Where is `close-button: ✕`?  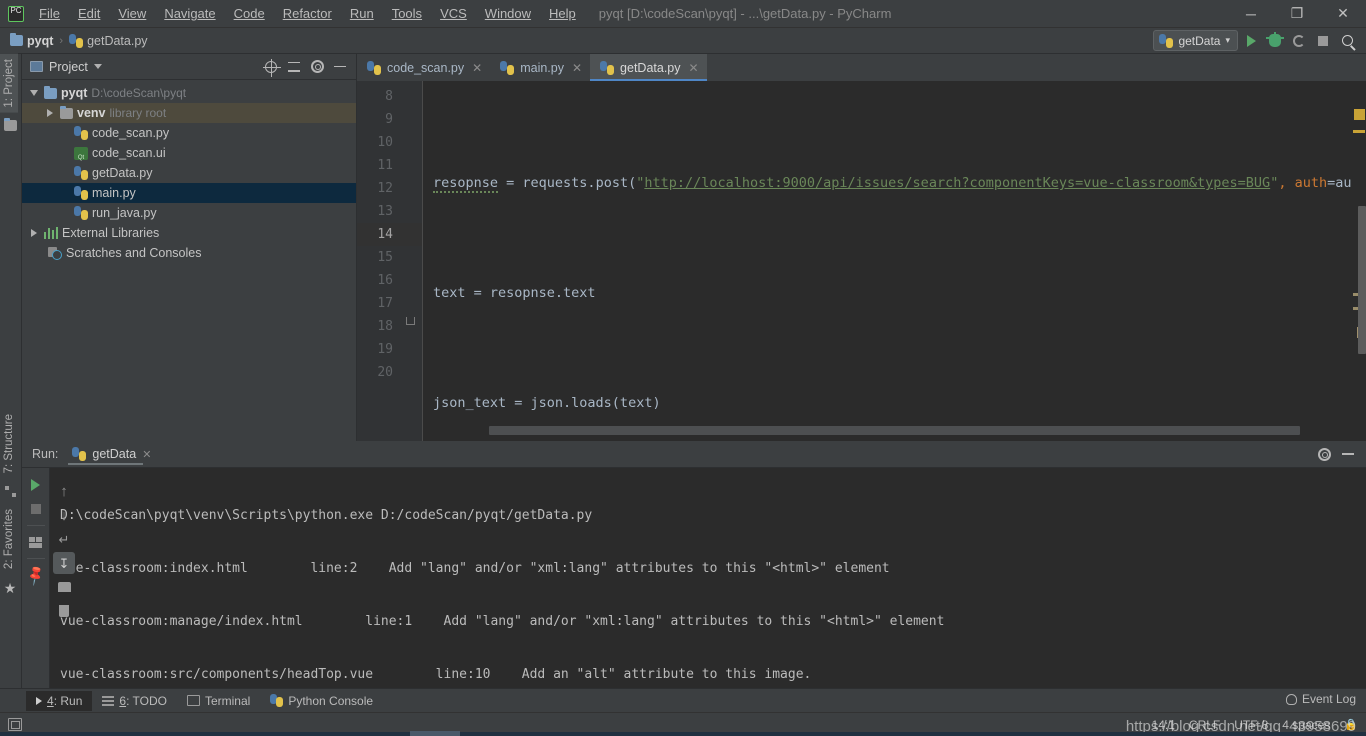 close-button: ✕ is located at coordinates (1343, 14).